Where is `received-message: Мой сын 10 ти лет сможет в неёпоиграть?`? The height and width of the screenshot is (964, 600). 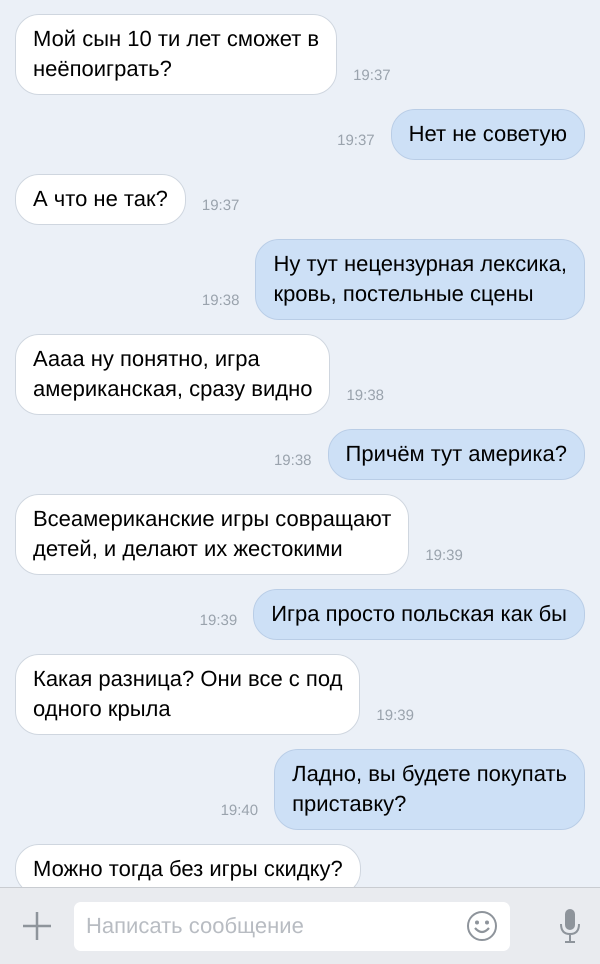
received-message: Мой сын 10 ти лет сможет в неёпоиграть? is located at coordinates (176, 54).